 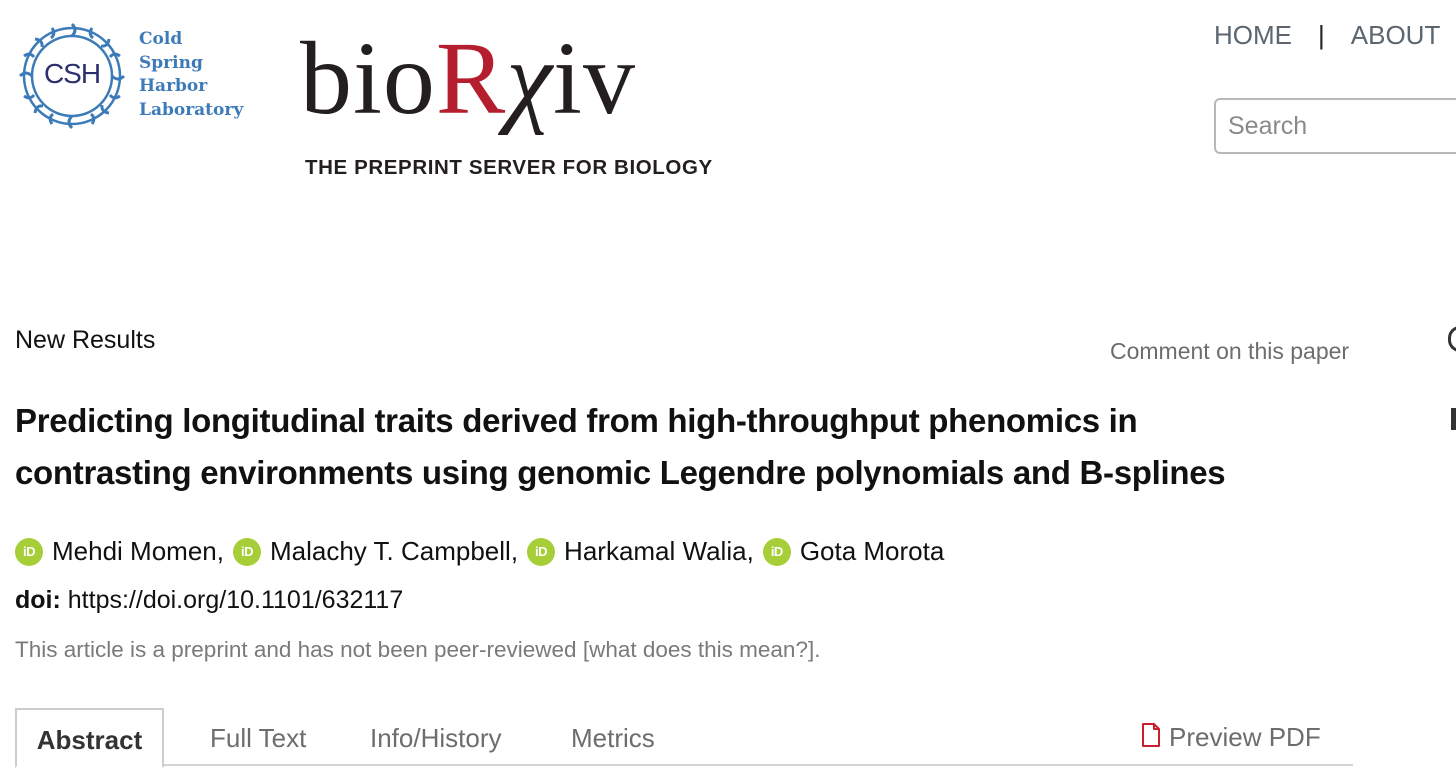 What do you see at coordinates (390, 551) in the screenshot?
I see `author-name: Malachy T. Campbell` at bounding box center [390, 551].